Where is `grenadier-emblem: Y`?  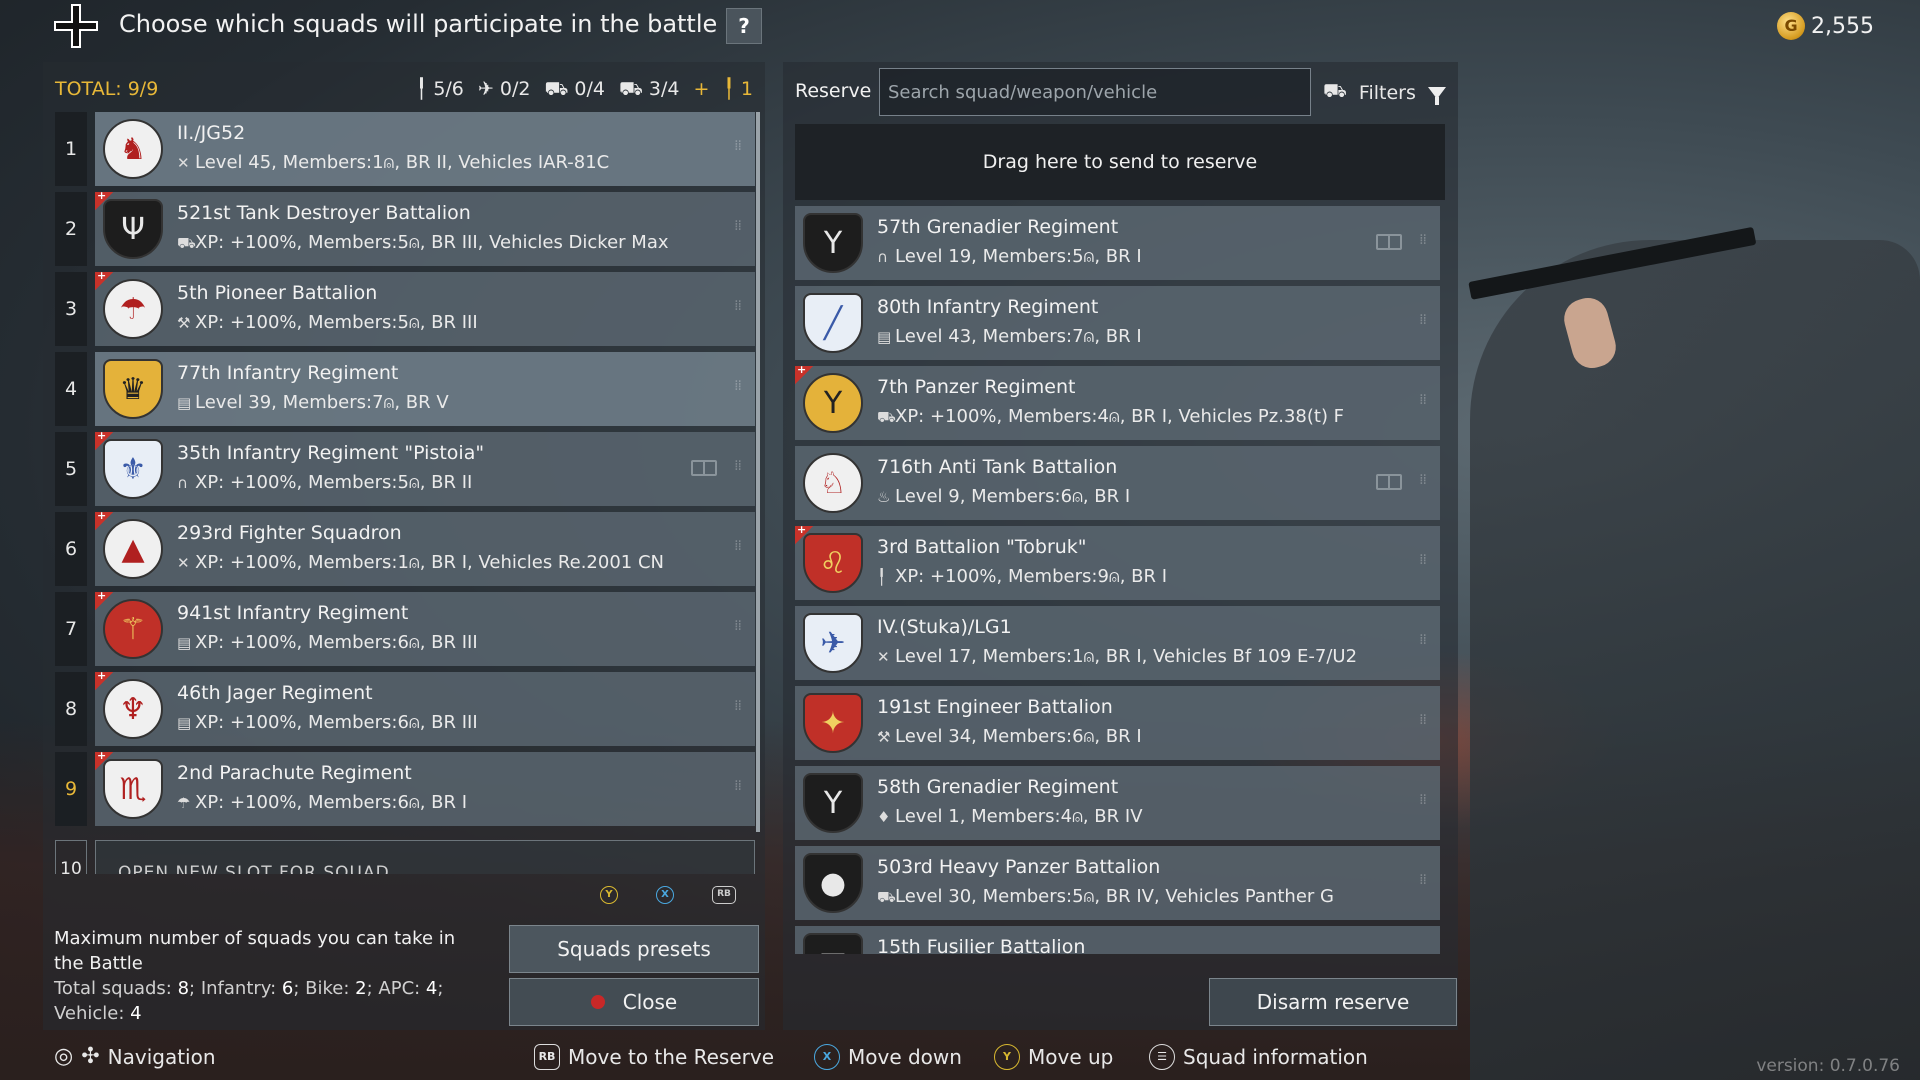 grenadier-emblem: Y is located at coordinates (833, 243).